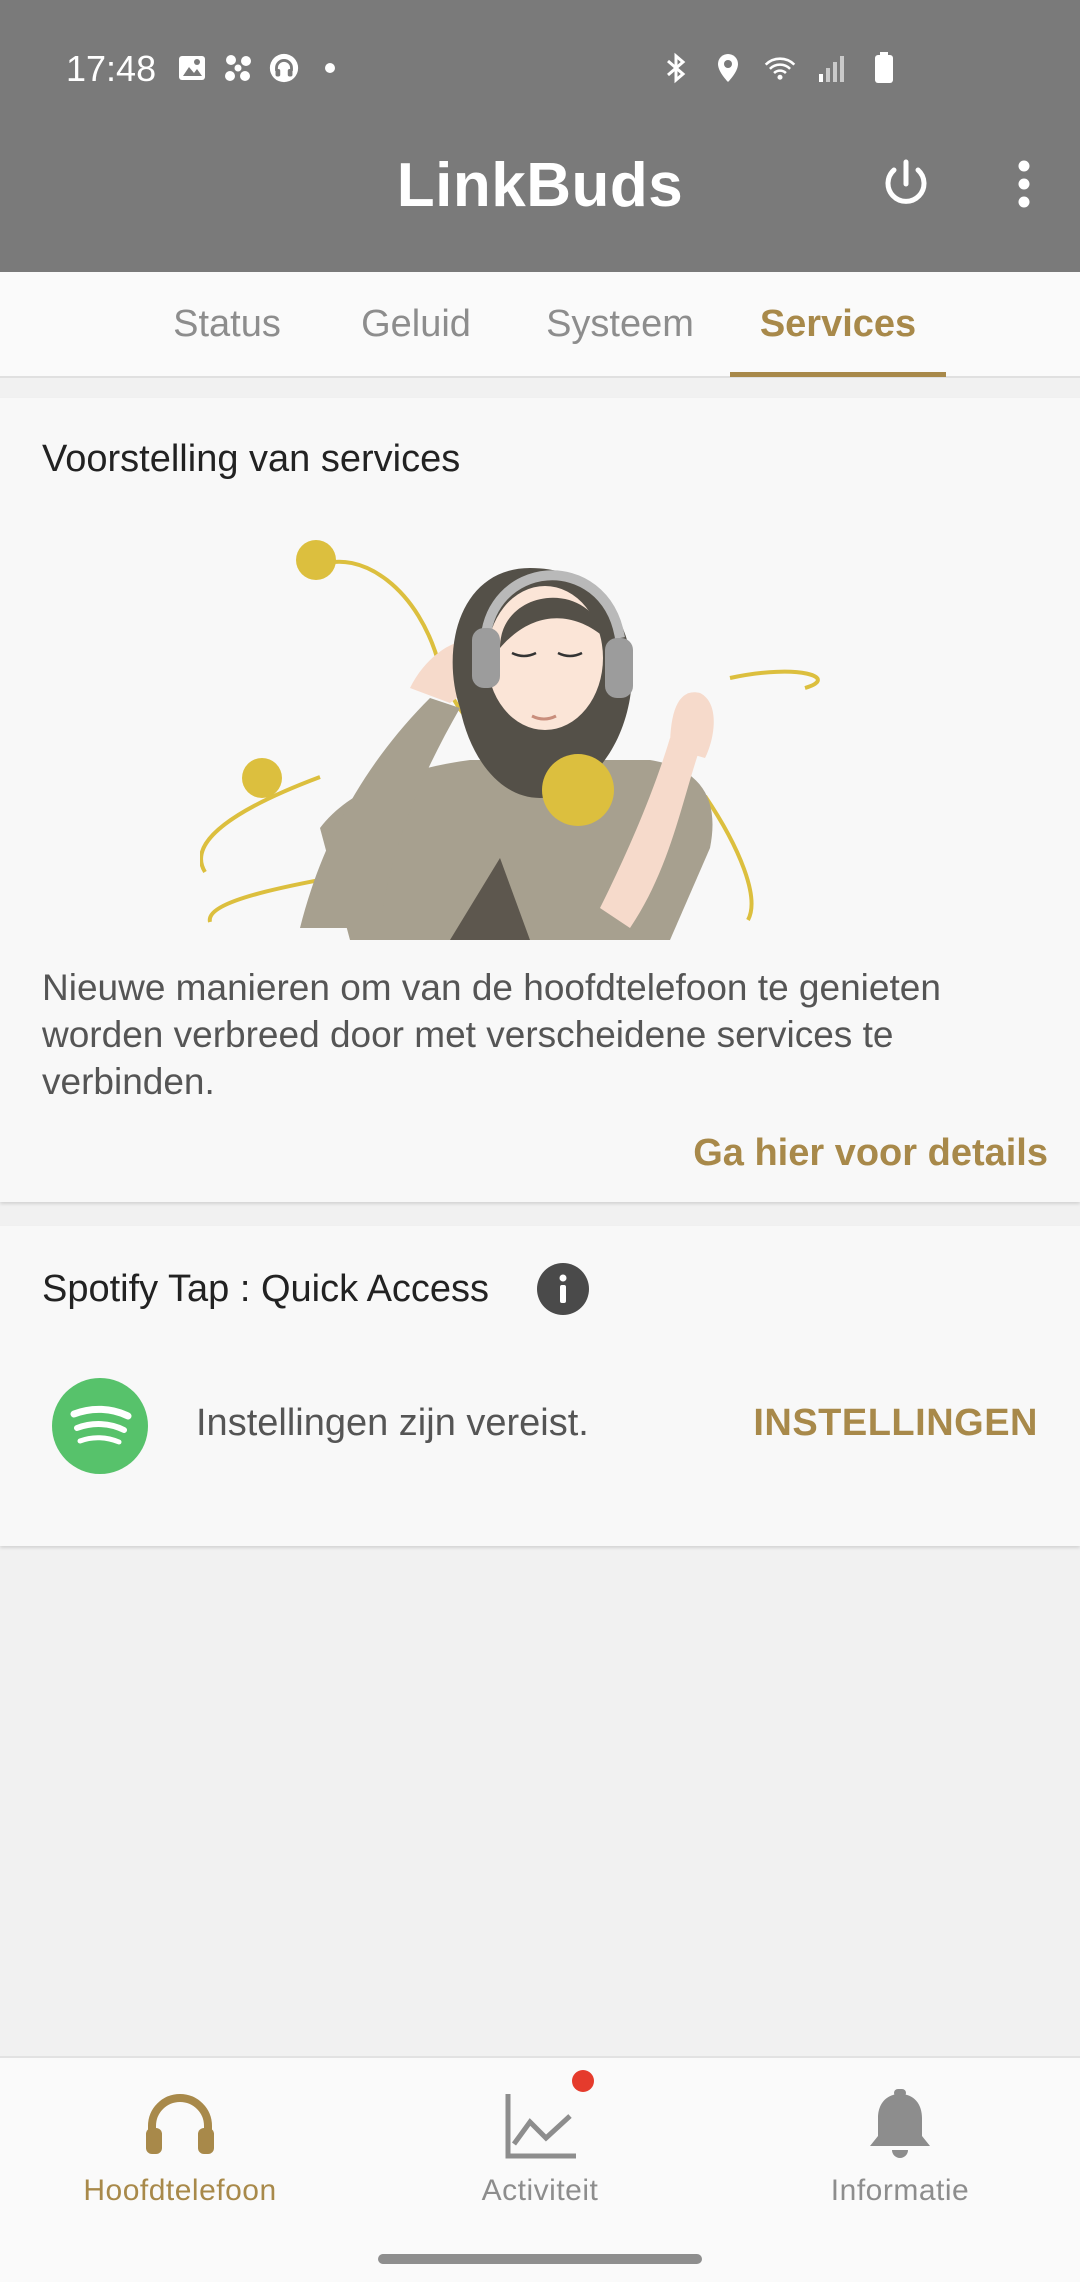  What do you see at coordinates (728, 68) in the screenshot?
I see `location-icon` at bounding box center [728, 68].